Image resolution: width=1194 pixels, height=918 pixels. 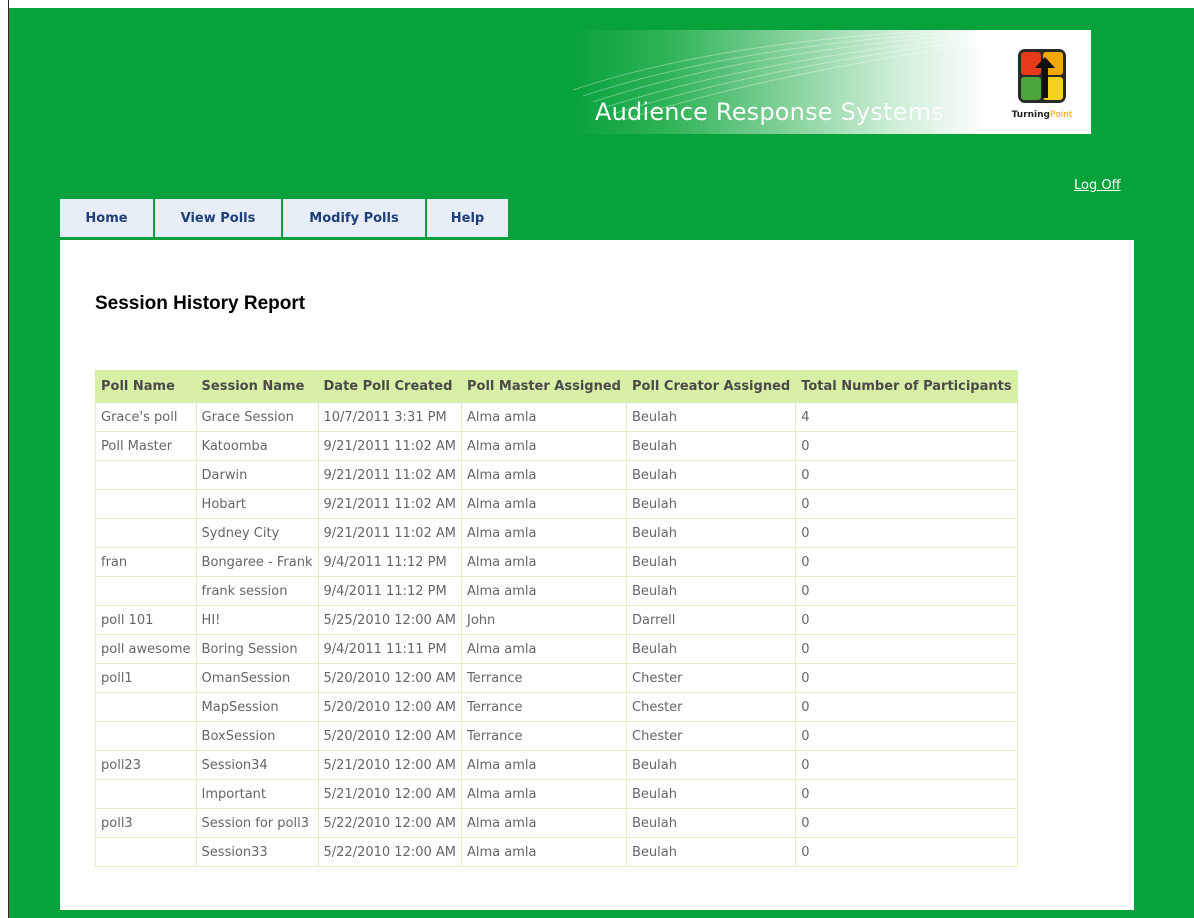 I want to click on table-row: Hobart 9/21/2011 11:02 AM Alma amla Beulah 0, so click(x=556, y=504).